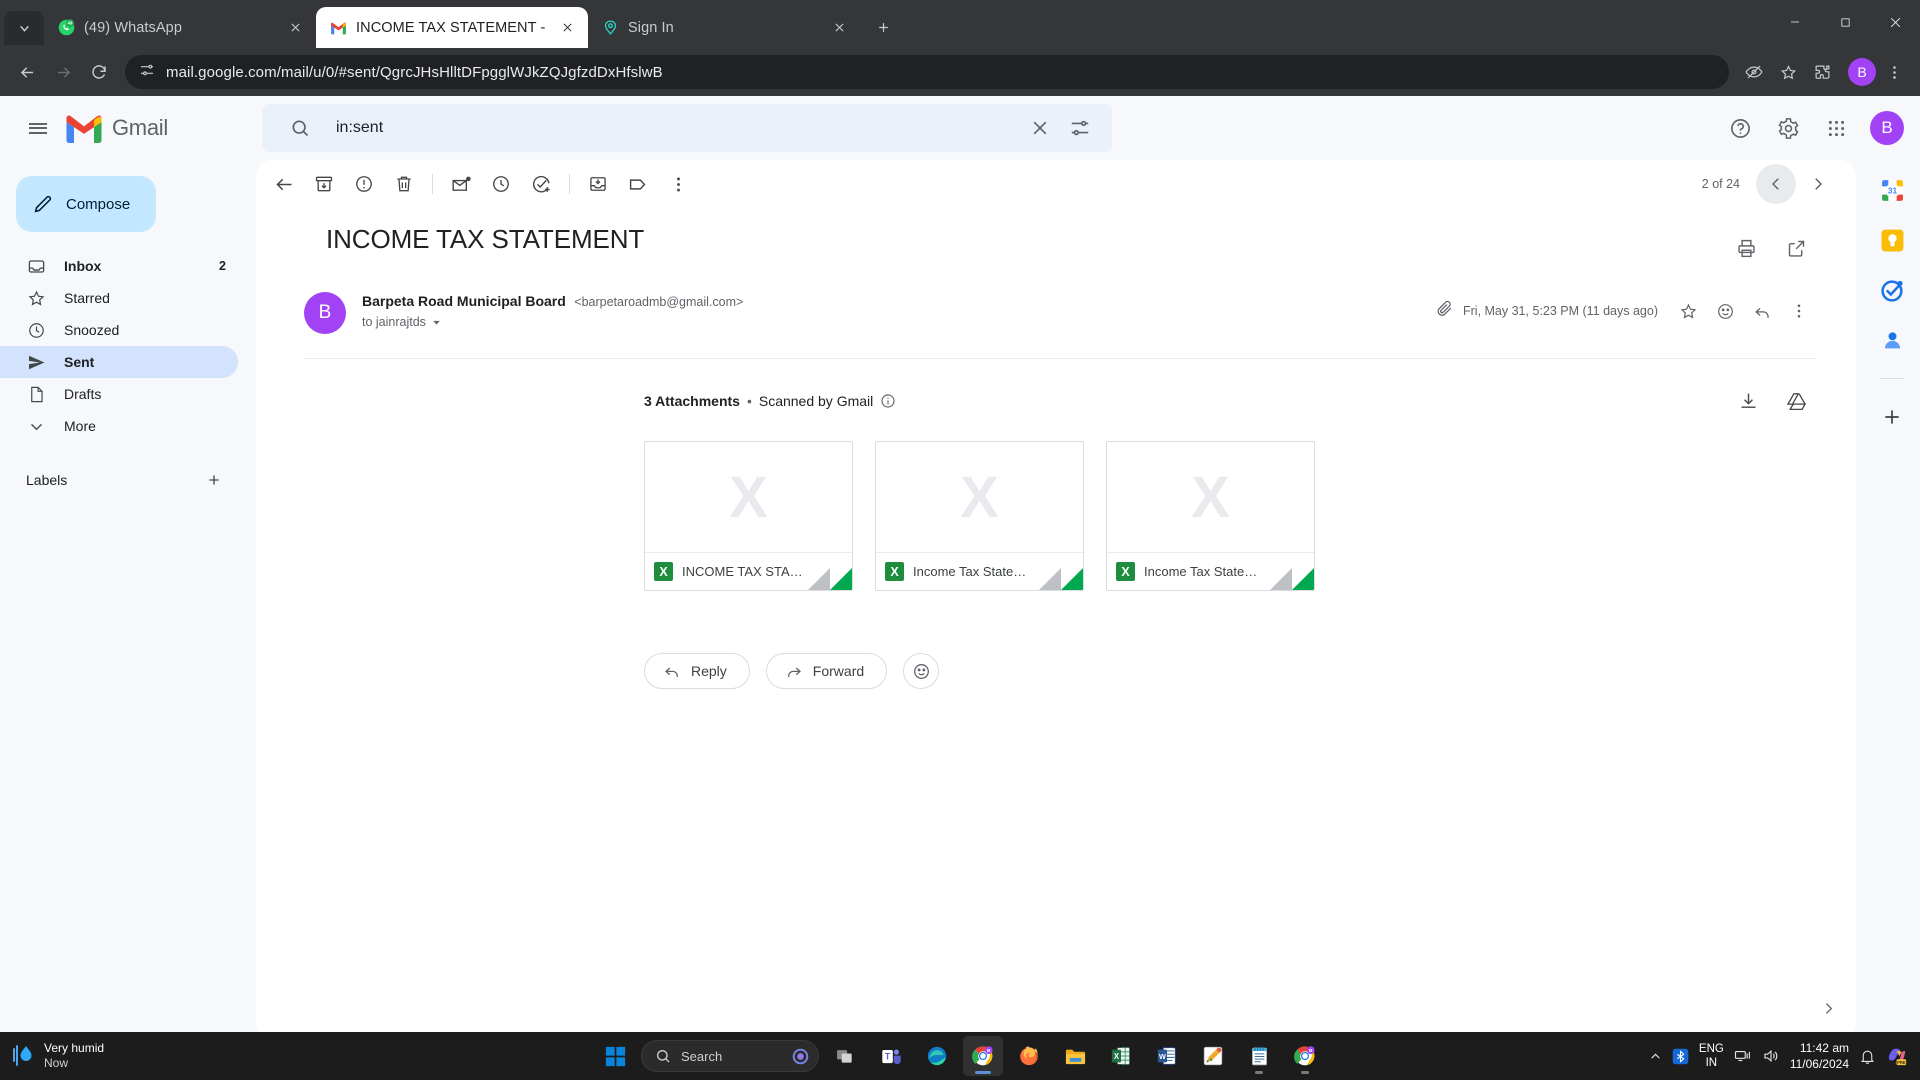 This screenshot has width=1920, height=1080. What do you see at coordinates (1892, 417) in the screenshot?
I see `get-addons-button` at bounding box center [1892, 417].